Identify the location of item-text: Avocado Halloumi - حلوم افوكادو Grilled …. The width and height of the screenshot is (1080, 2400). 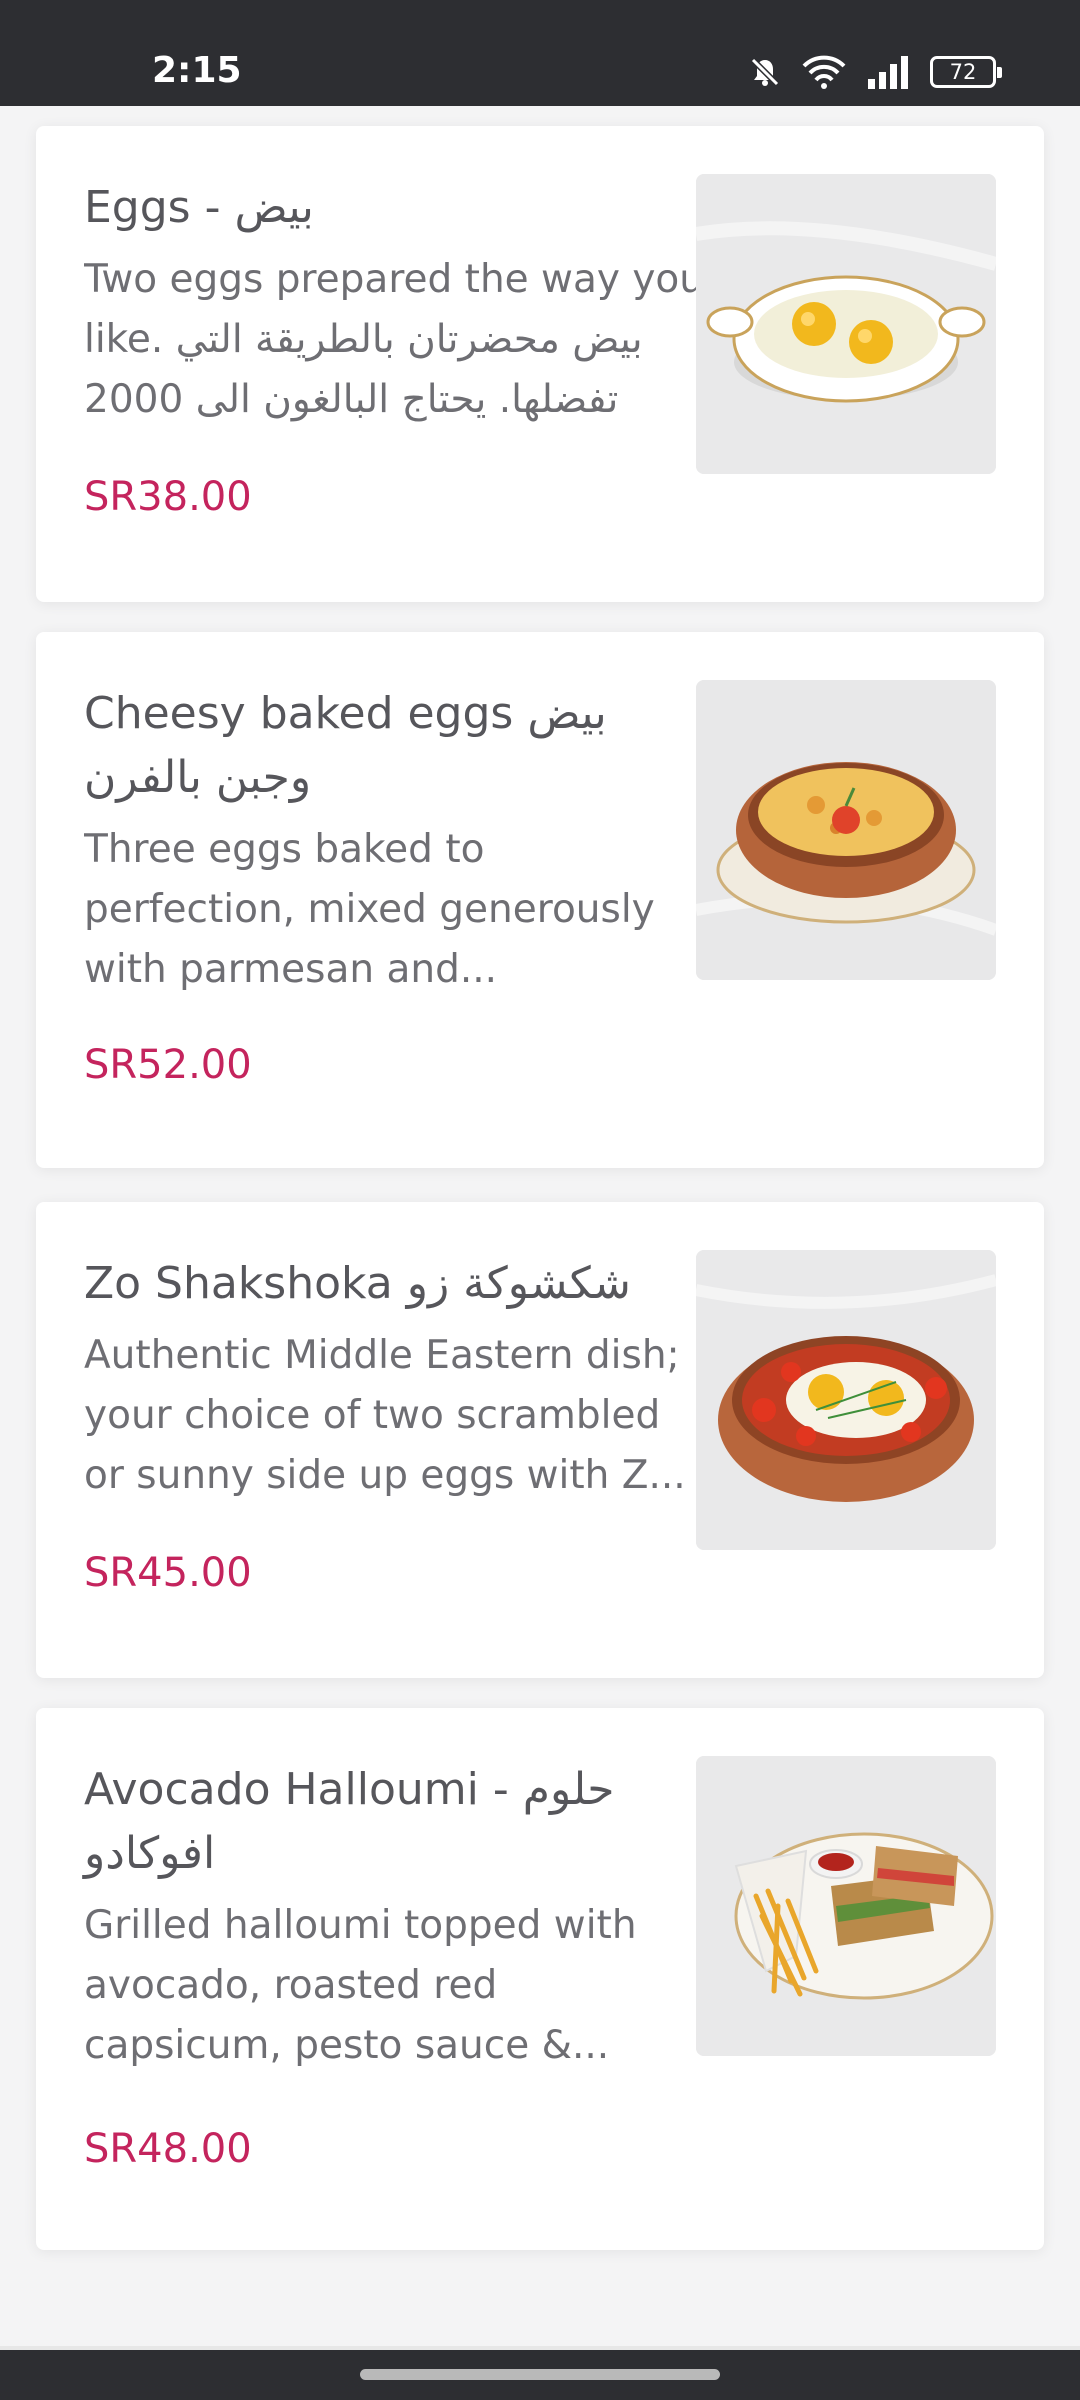
(394, 1917).